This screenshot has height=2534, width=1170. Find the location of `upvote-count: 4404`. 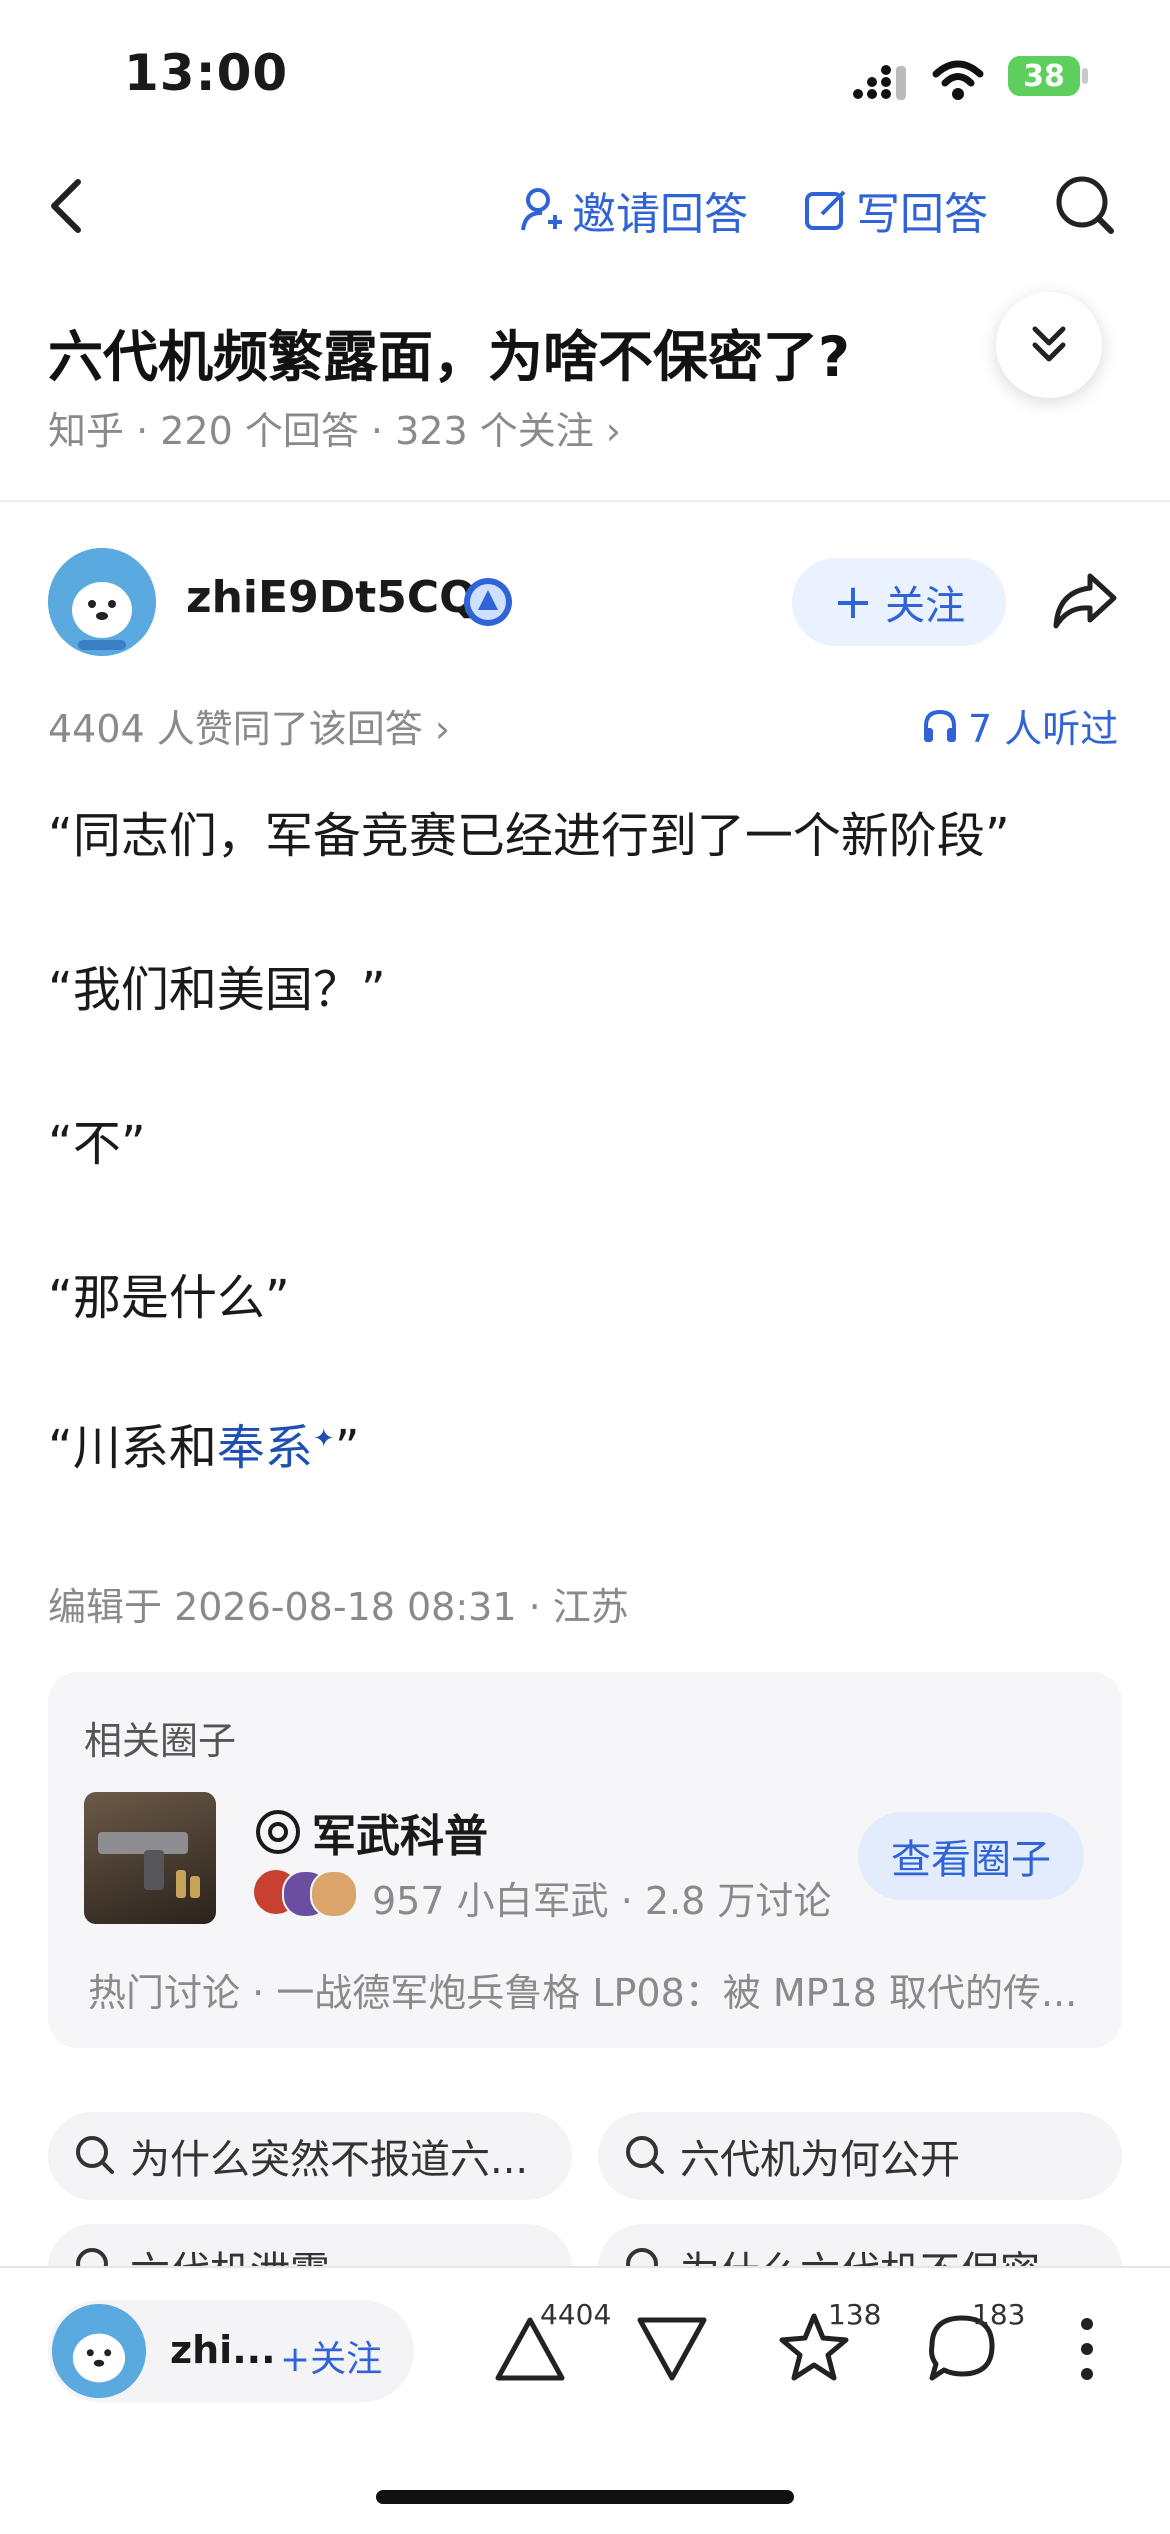

upvote-count: 4404 is located at coordinates (576, 2314).